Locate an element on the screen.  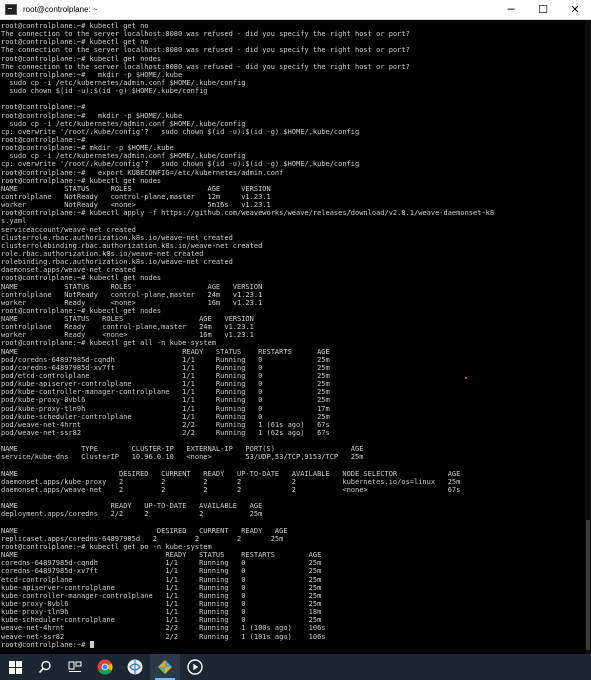
media-player-icon is located at coordinates (195, 667).